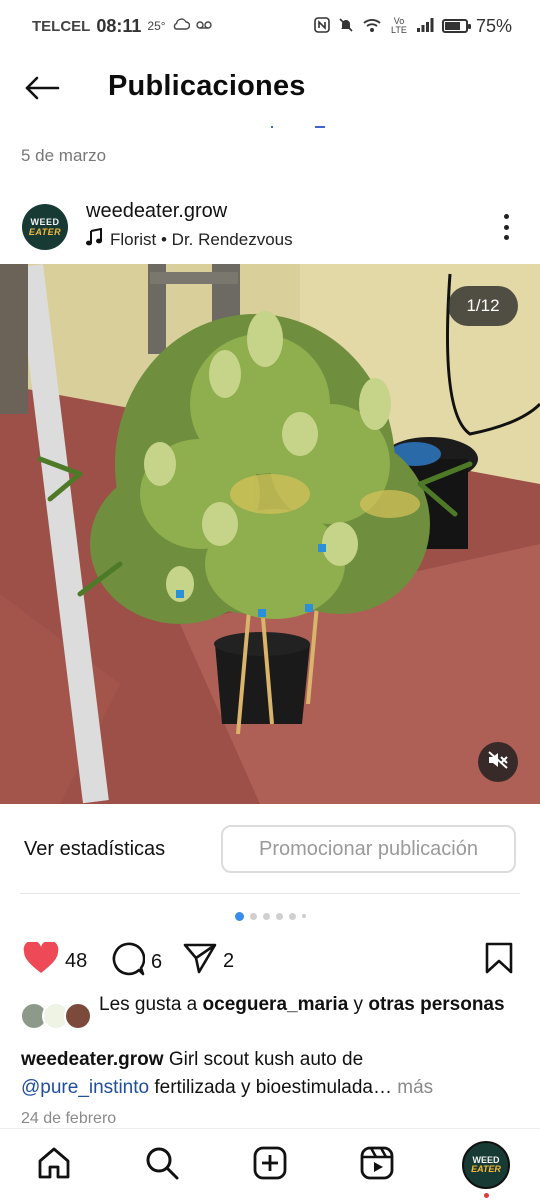 The height and width of the screenshot is (1200, 540). Describe the element at coordinates (270, 959) in the screenshot. I see `post-actions: 48 6 2` at that location.